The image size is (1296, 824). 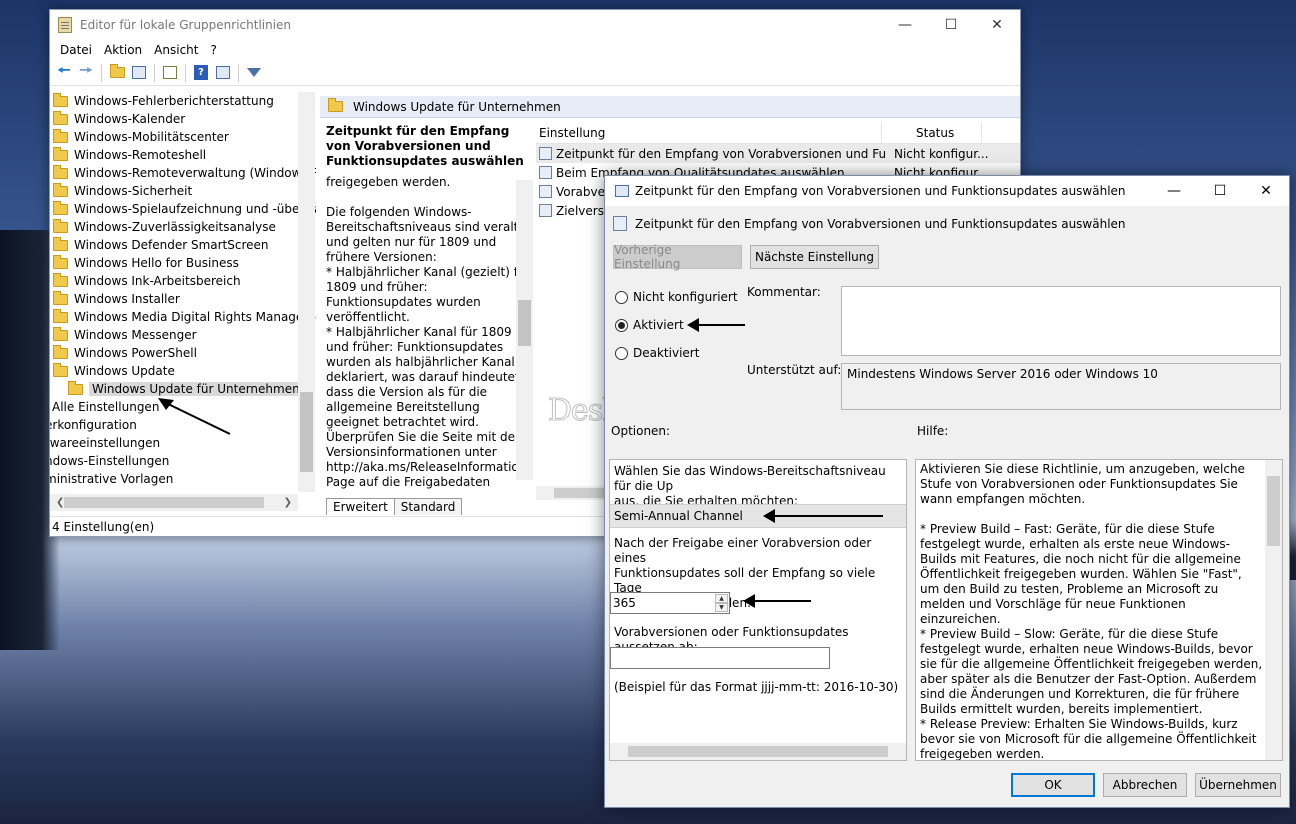 What do you see at coordinates (76, 50) in the screenshot?
I see `menu-datei: Datei` at bounding box center [76, 50].